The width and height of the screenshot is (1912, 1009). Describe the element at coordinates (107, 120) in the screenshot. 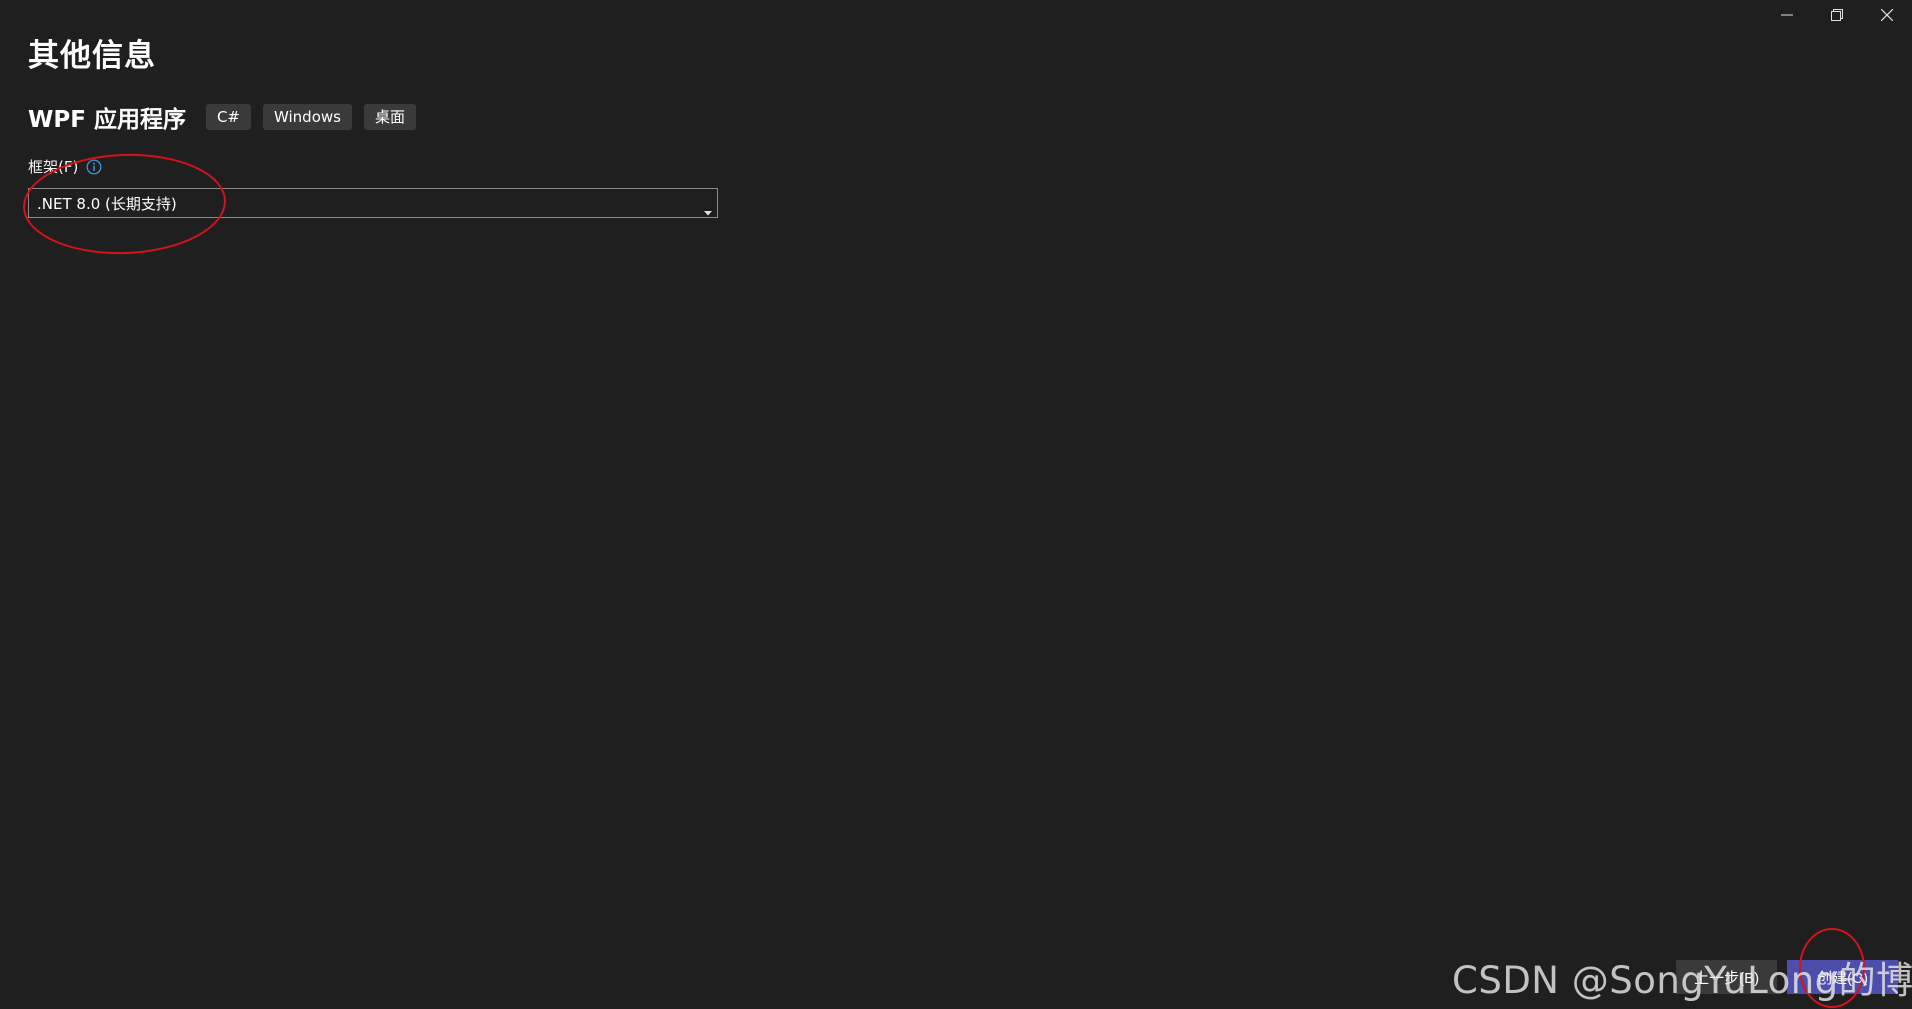

I see `template-name: WPF 应用程序` at that location.